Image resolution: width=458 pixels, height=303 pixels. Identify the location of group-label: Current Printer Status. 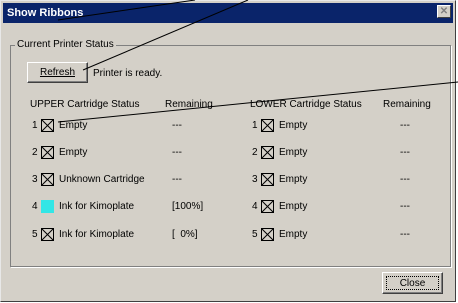
(65, 44).